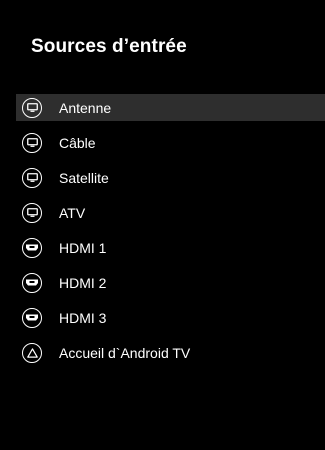 The height and width of the screenshot is (450, 325). What do you see at coordinates (173, 212) in the screenshot?
I see `source-item-atv: ATV` at bounding box center [173, 212].